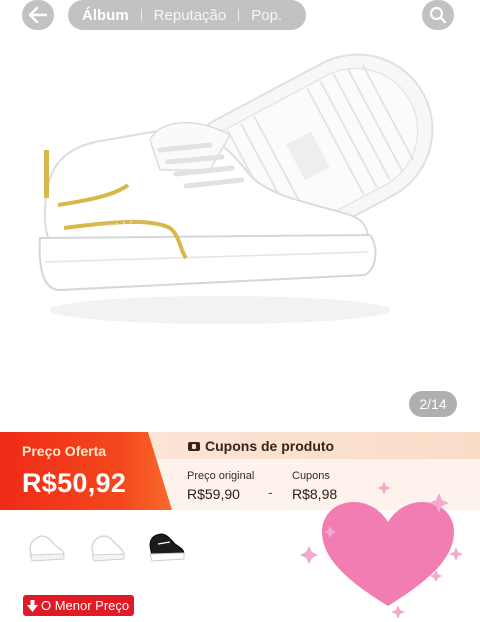 Image resolution: width=480 pixels, height=622 pixels. What do you see at coordinates (270, 446) in the screenshot?
I see `coupons-title-text: Cupons de produto` at bounding box center [270, 446].